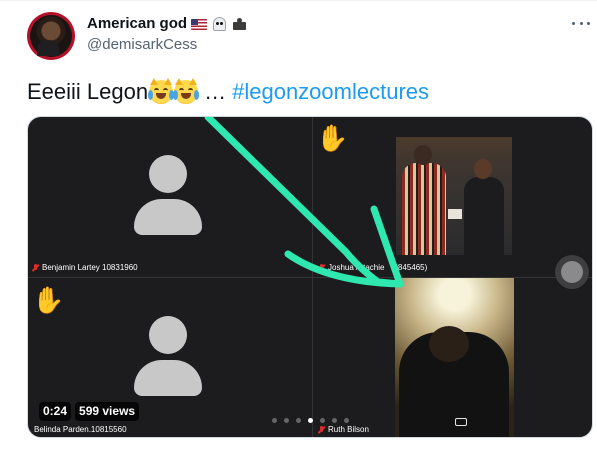 The image size is (597, 456). What do you see at coordinates (228, 92) in the screenshot?
I see `tweet-text: Eeeiii Legon … #legonzoomlectures` at bounding box center [228, 92].